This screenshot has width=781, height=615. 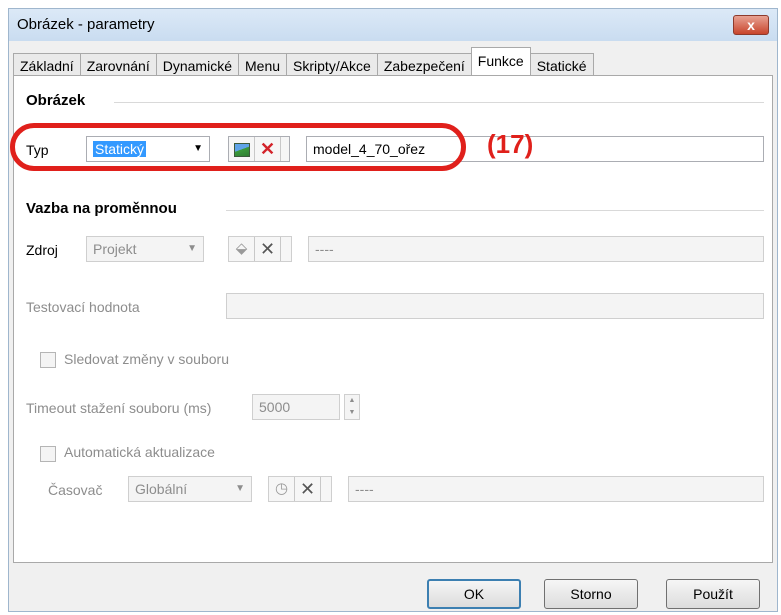 What do you see at coordinates (42, 250) in the screenshot?
I see `zdroj-label: Zdroj` at bounding box center [42, 250].